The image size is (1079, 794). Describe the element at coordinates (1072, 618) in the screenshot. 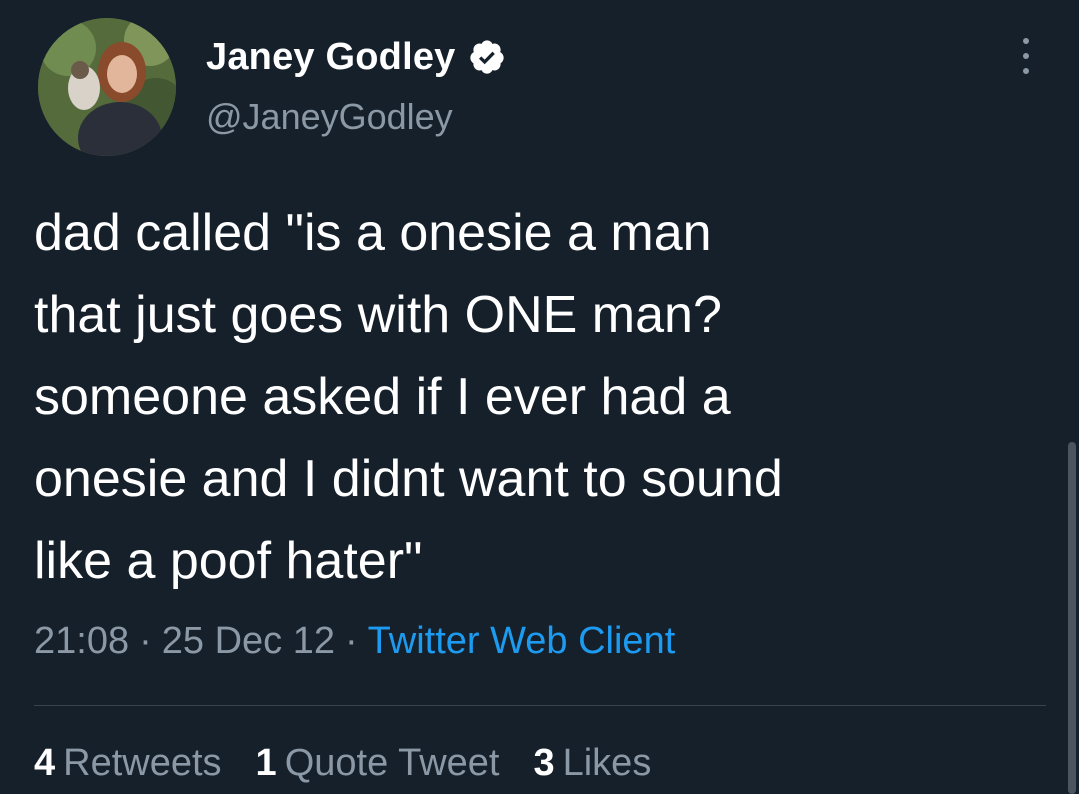

I see `scrollbar` at that location.